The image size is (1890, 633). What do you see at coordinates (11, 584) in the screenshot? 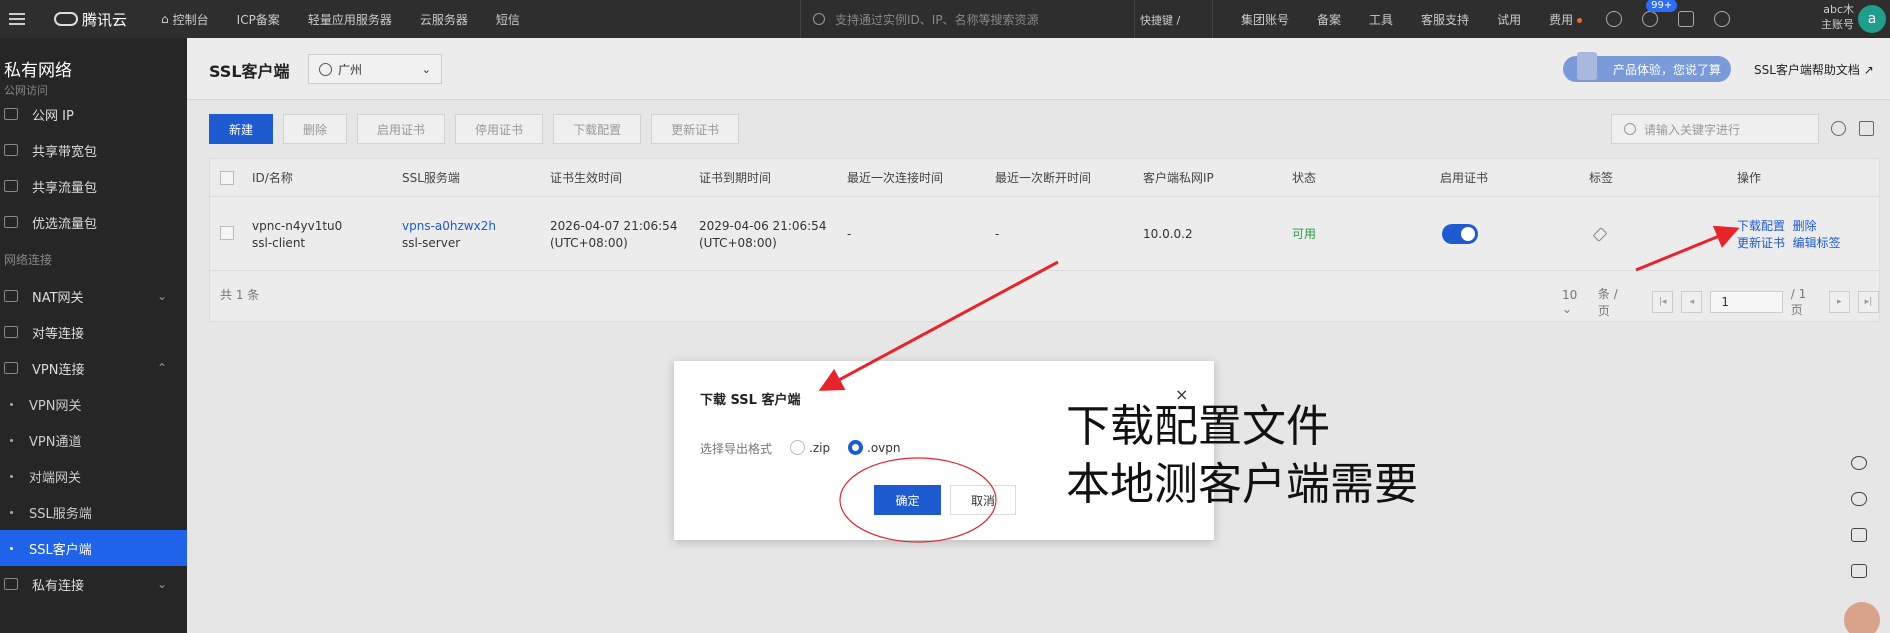
I see `private-link-icon` at bounding box center [11, 584].